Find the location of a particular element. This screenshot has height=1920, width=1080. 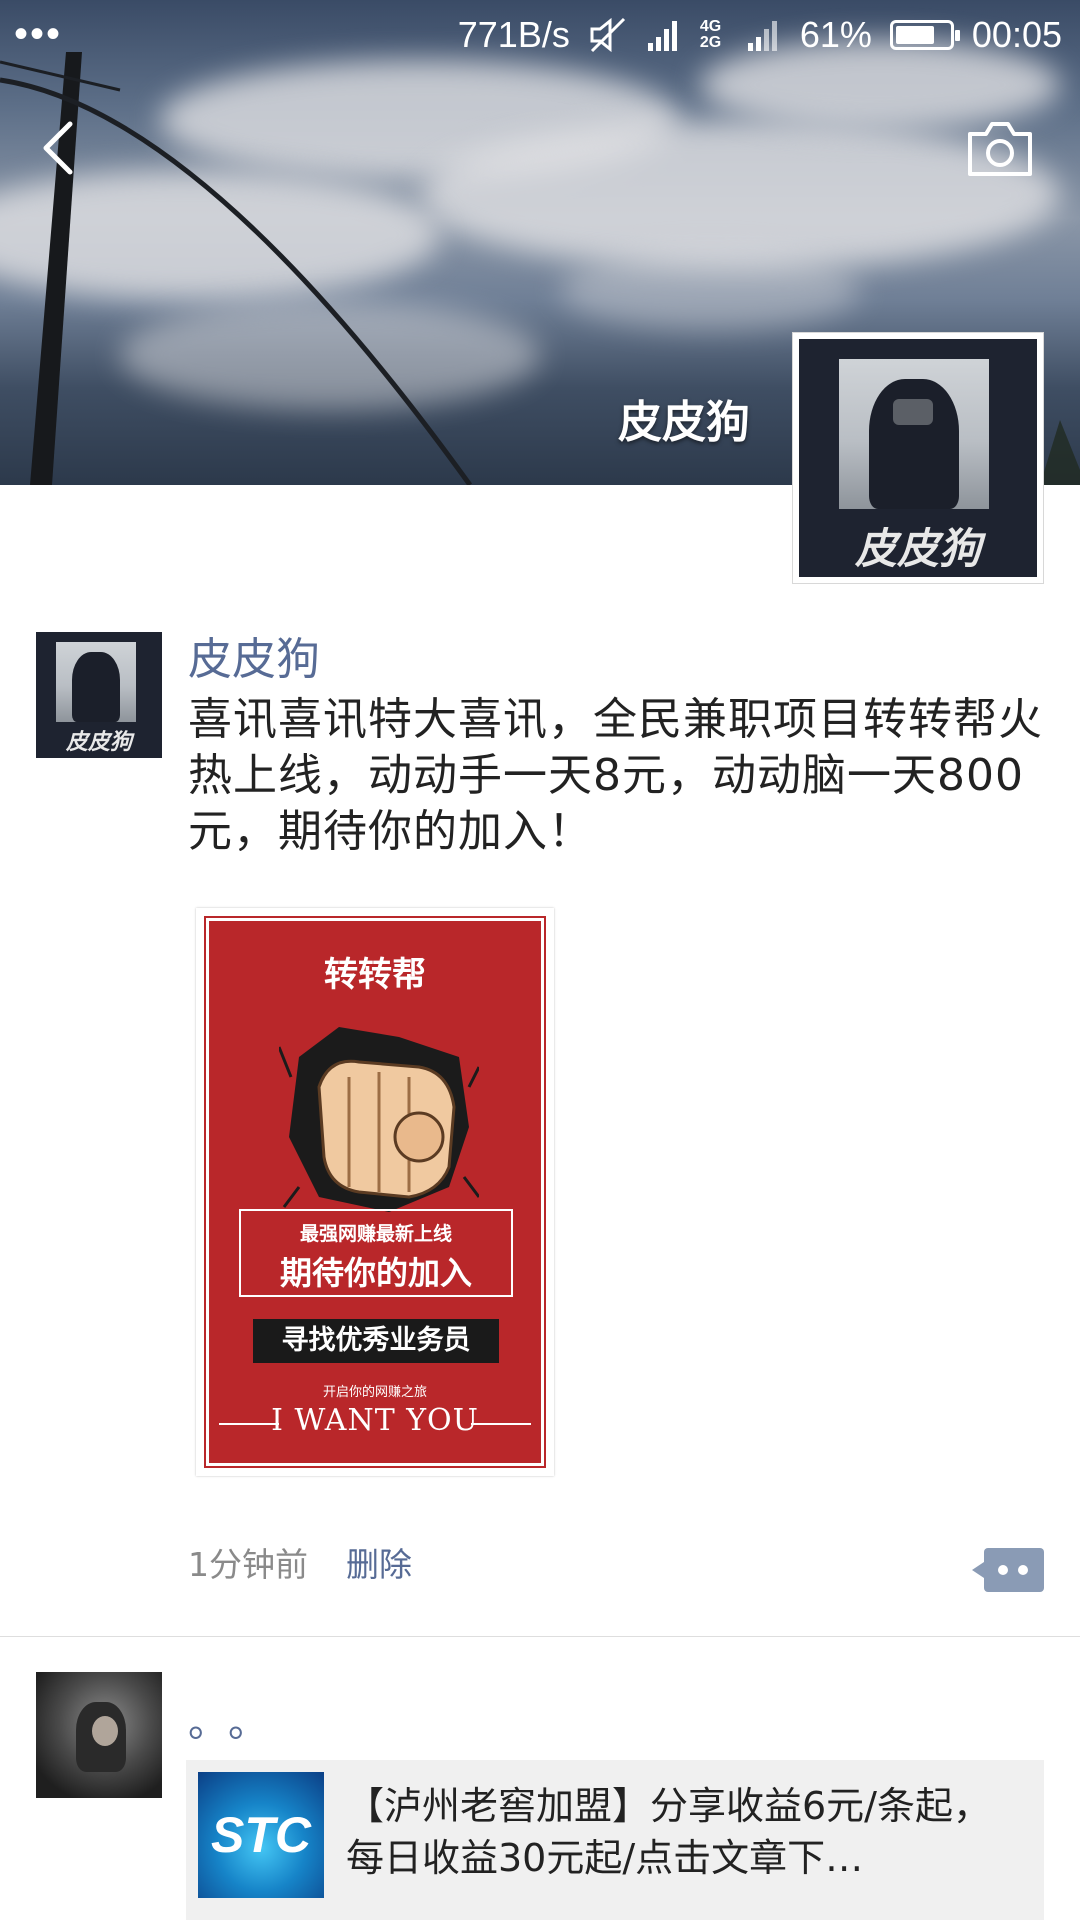

author-avatar: 皮皮狗 is located at coordinates (99, 695).